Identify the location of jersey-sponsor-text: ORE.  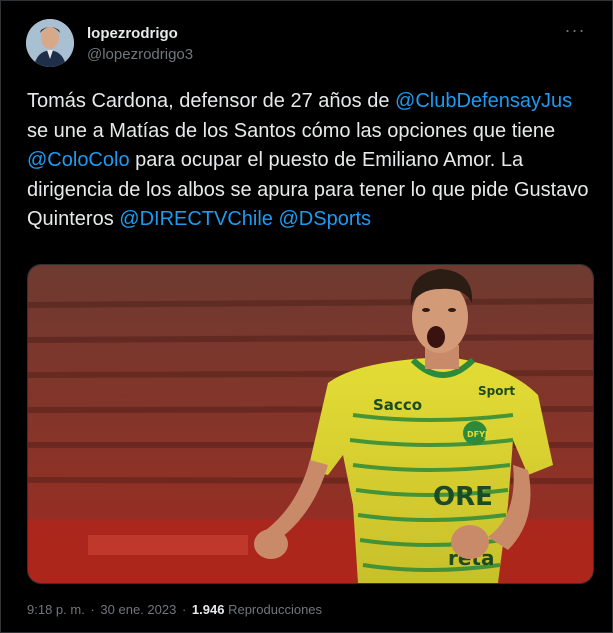
(463, 497).